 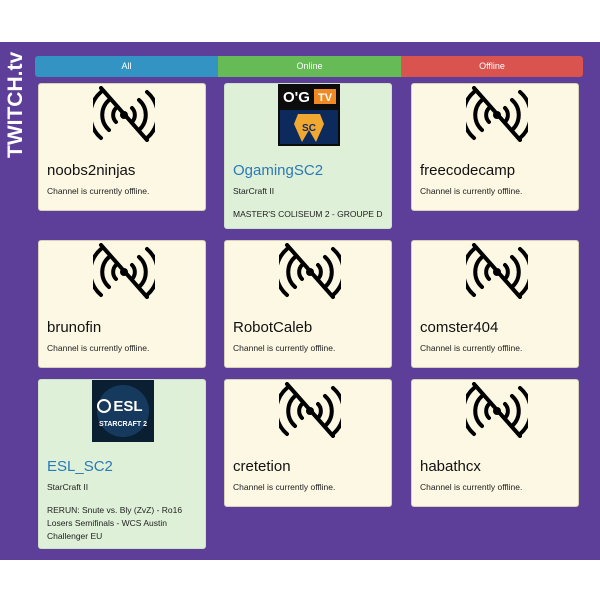 What do you see at coordinates (91, 170) in the screenshot?
I see `channel-name: noobs2ninjas` at bounding box center [91, 170].